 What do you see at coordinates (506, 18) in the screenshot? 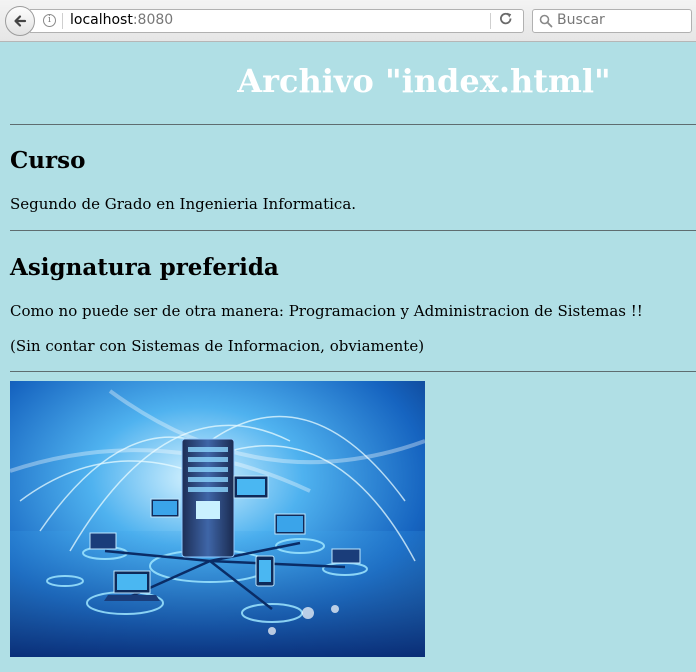
I see `reload-icon-glyph` at bounding box center [506, 18].